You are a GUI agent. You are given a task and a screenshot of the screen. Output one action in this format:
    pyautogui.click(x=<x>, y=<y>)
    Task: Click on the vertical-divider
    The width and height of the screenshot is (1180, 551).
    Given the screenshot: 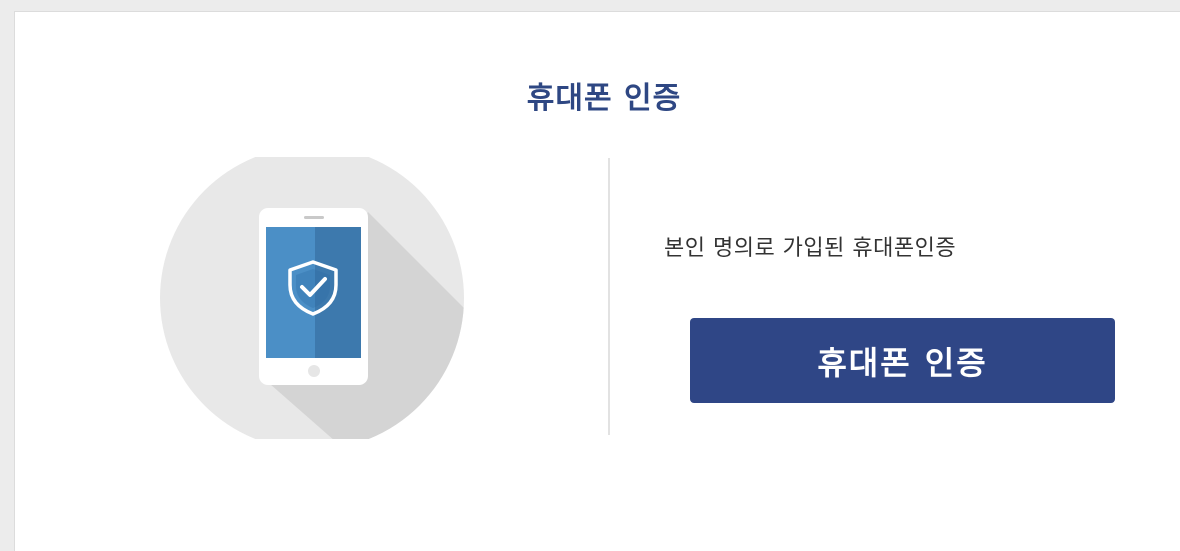 What is the action you would take?
    pyautogui.click(x=609, y=296)
    